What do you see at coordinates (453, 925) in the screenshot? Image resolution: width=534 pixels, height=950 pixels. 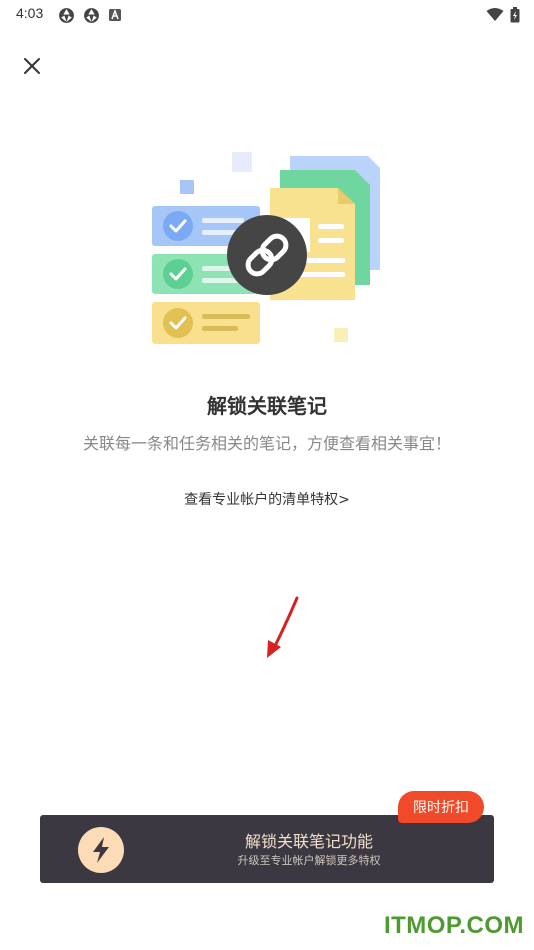 I see `watermark: ITMOP.COM` at bounding box center [453, 925].